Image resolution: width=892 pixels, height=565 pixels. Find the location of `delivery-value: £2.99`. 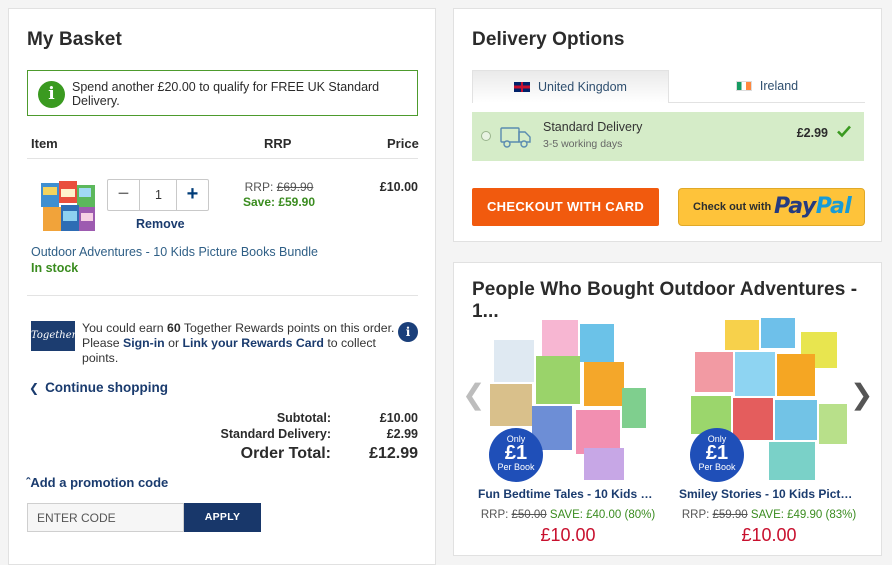

delivery-value: £2.99 is located at coordinates (402, 434).